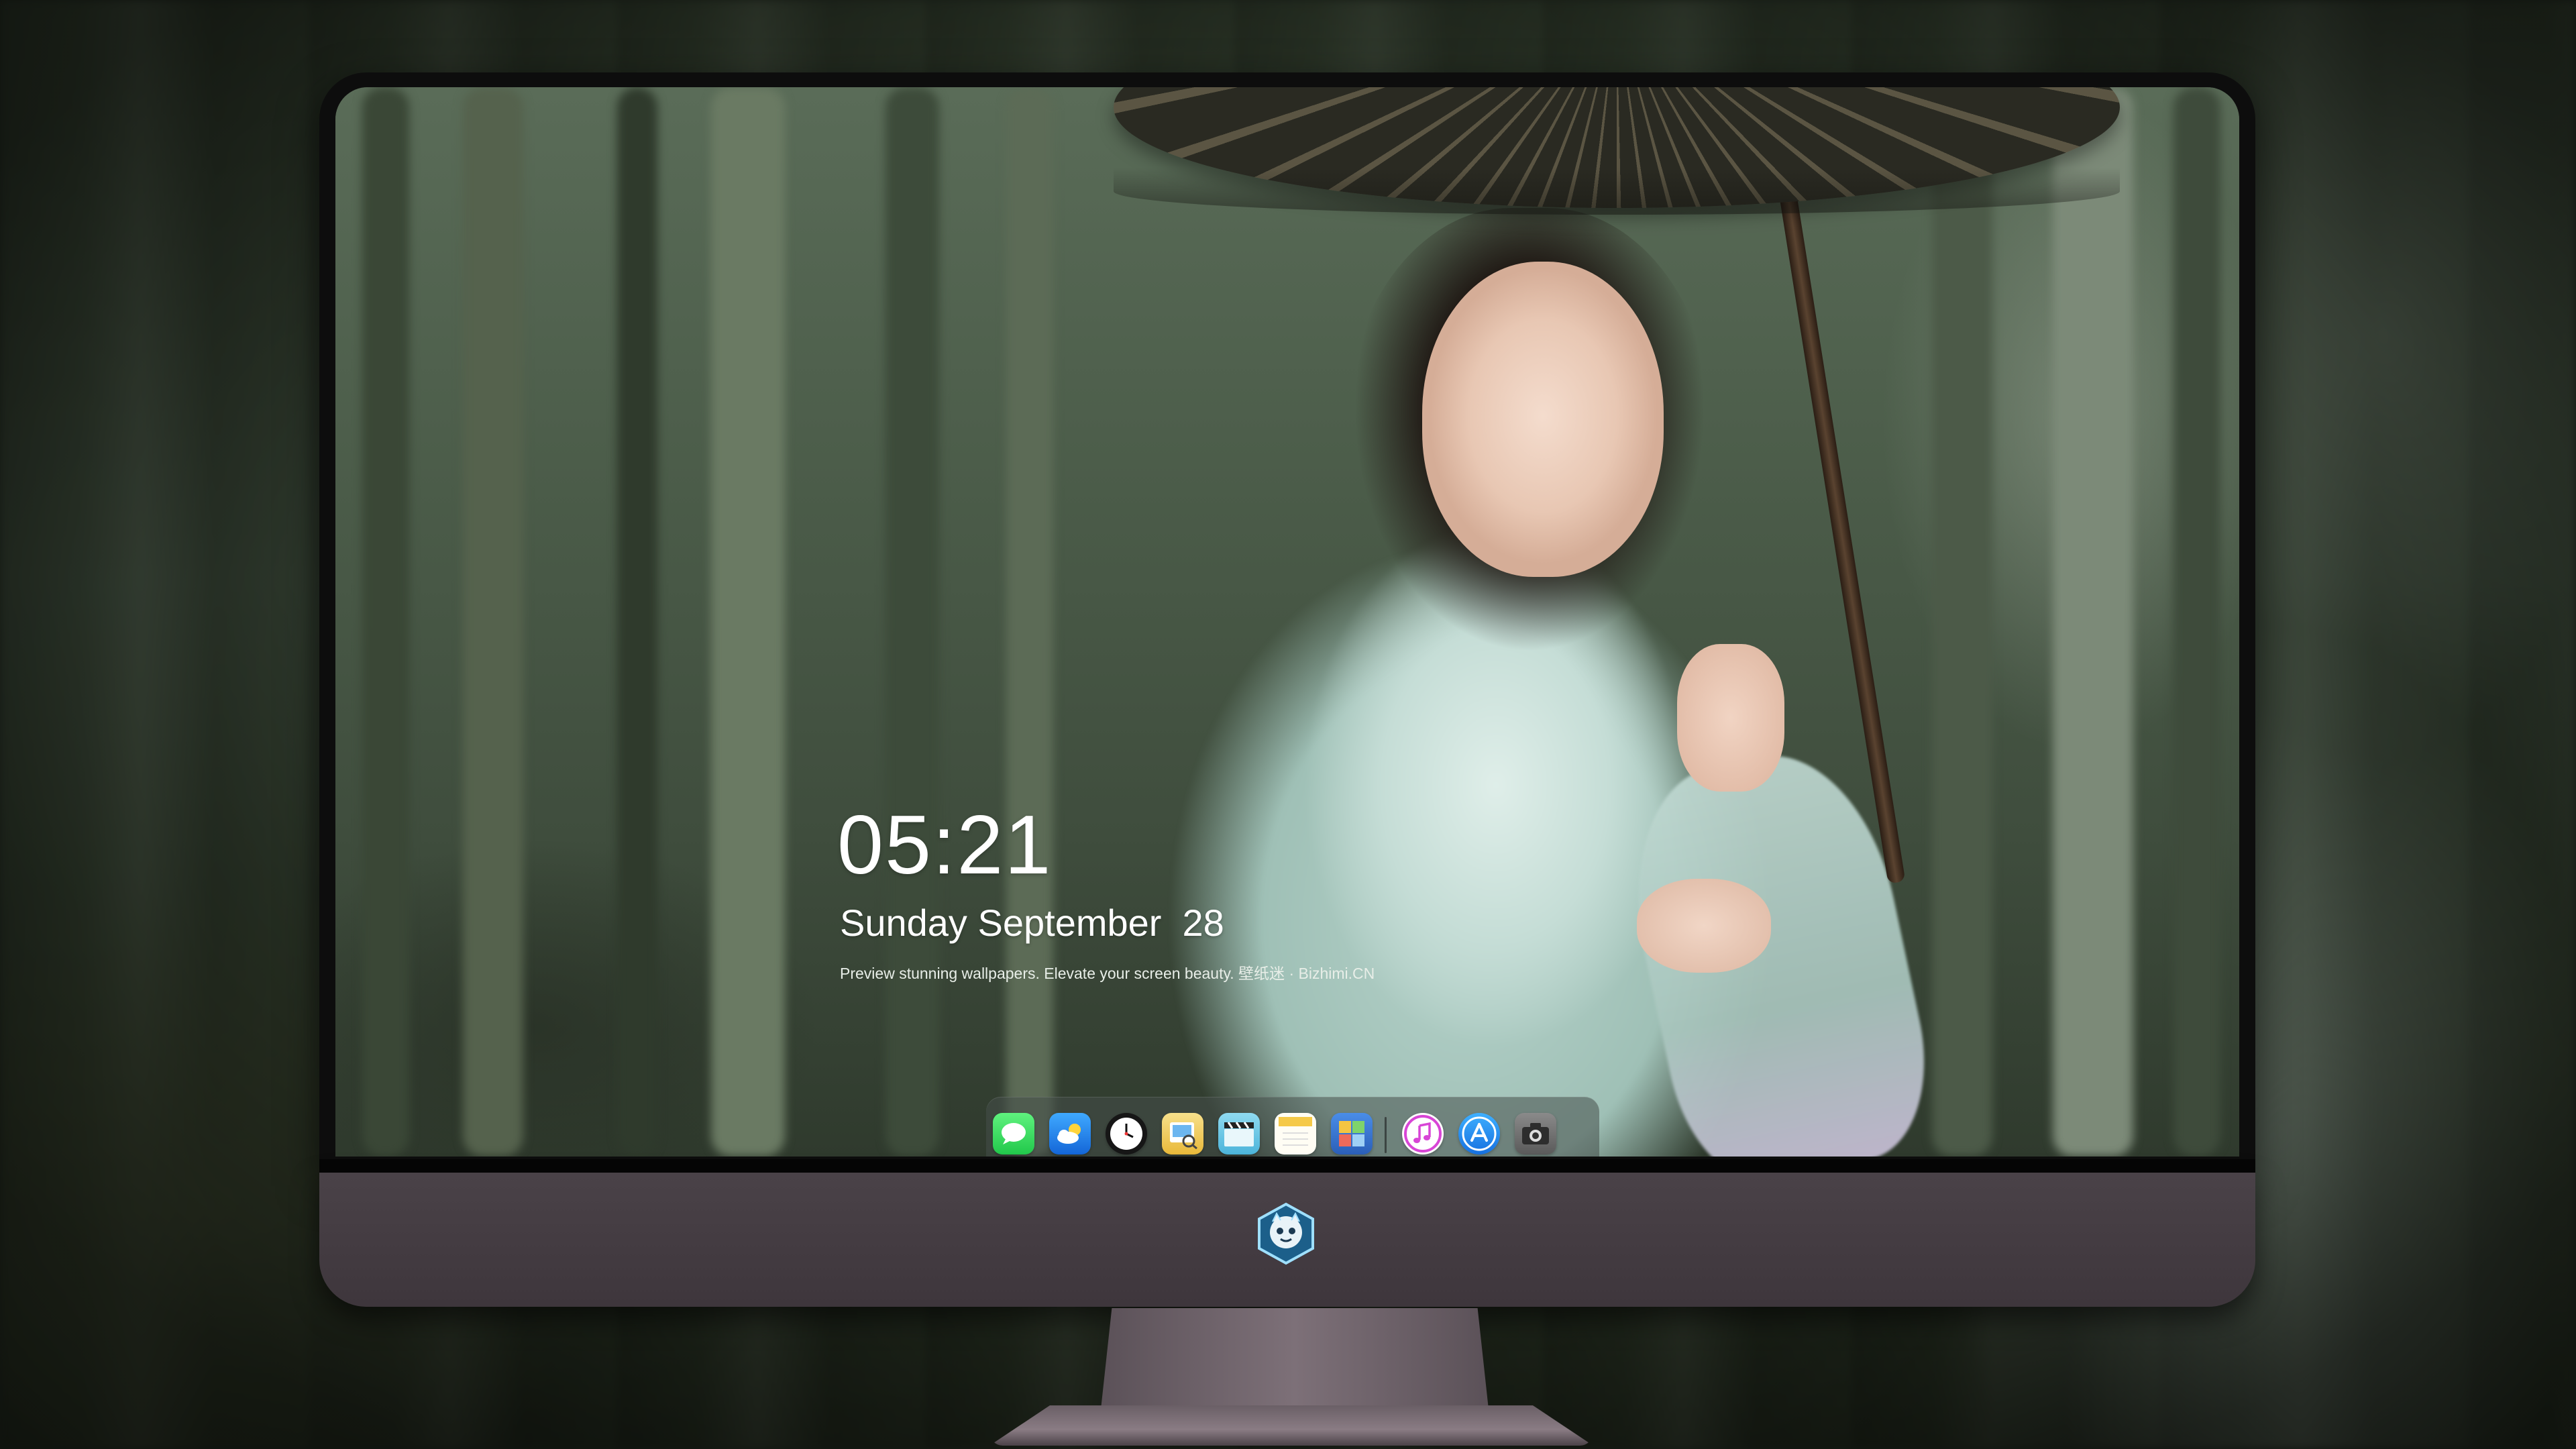  Describe the element at coordinates (1294, 1361) in the screenshot. I see `monitor-stand-neck` at that location.